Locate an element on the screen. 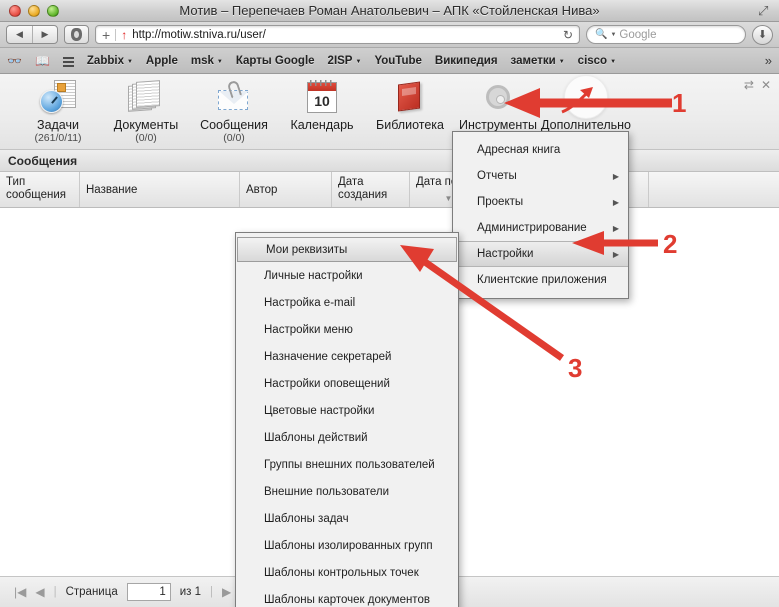 This screenshot has height=607, width=779. column-label-line1: Название is located at coordinates (112, 190).